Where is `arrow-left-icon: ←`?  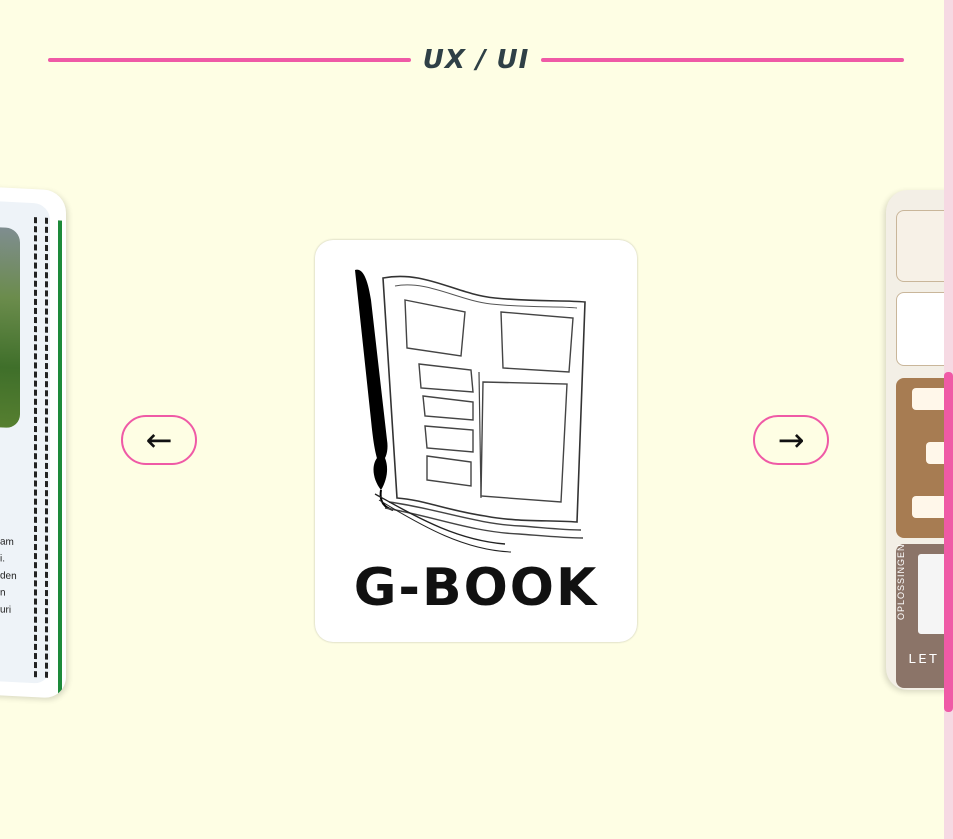 arrow-left-icon: ← is located at coordinates (159, 440).